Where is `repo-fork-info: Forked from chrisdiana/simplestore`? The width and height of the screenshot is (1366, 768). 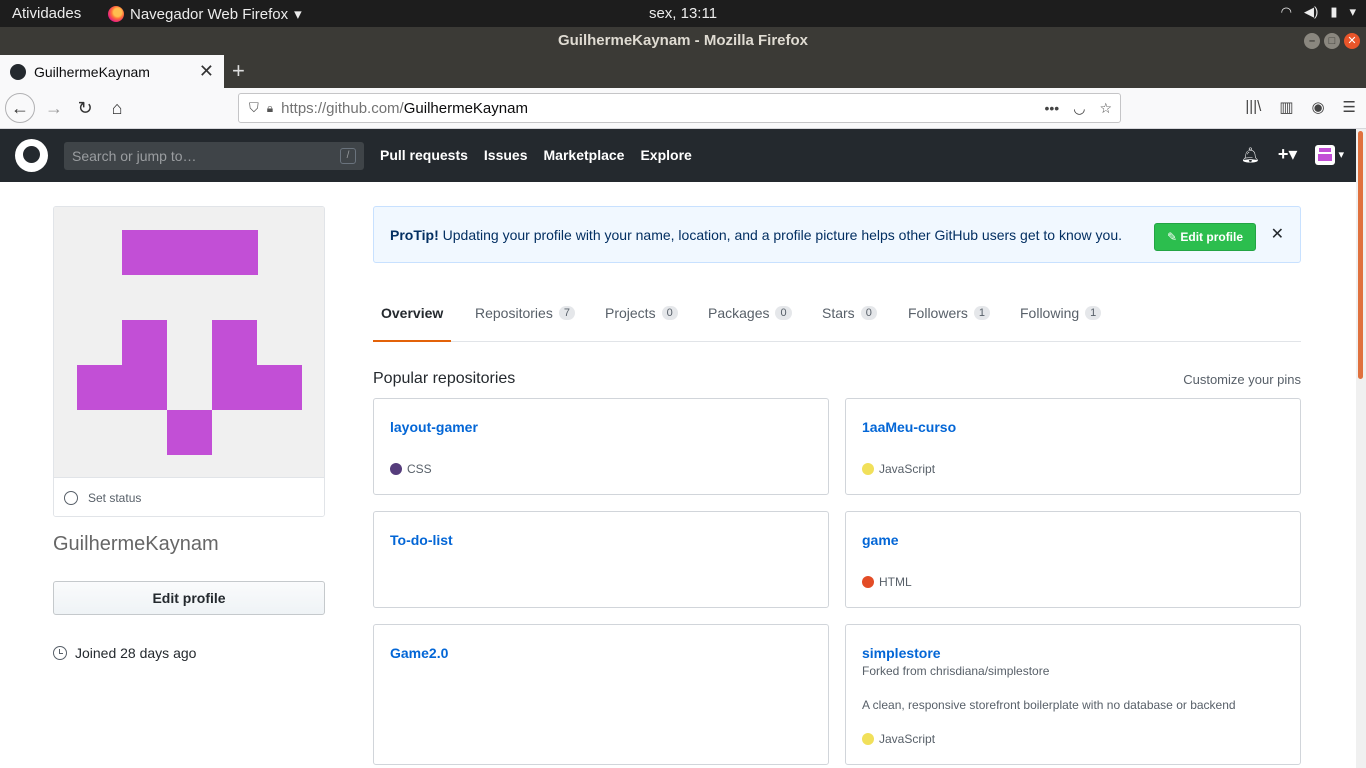 repo-fork-info: Forked from chrisdiana/simplestore is located at coordinates (956, 671).